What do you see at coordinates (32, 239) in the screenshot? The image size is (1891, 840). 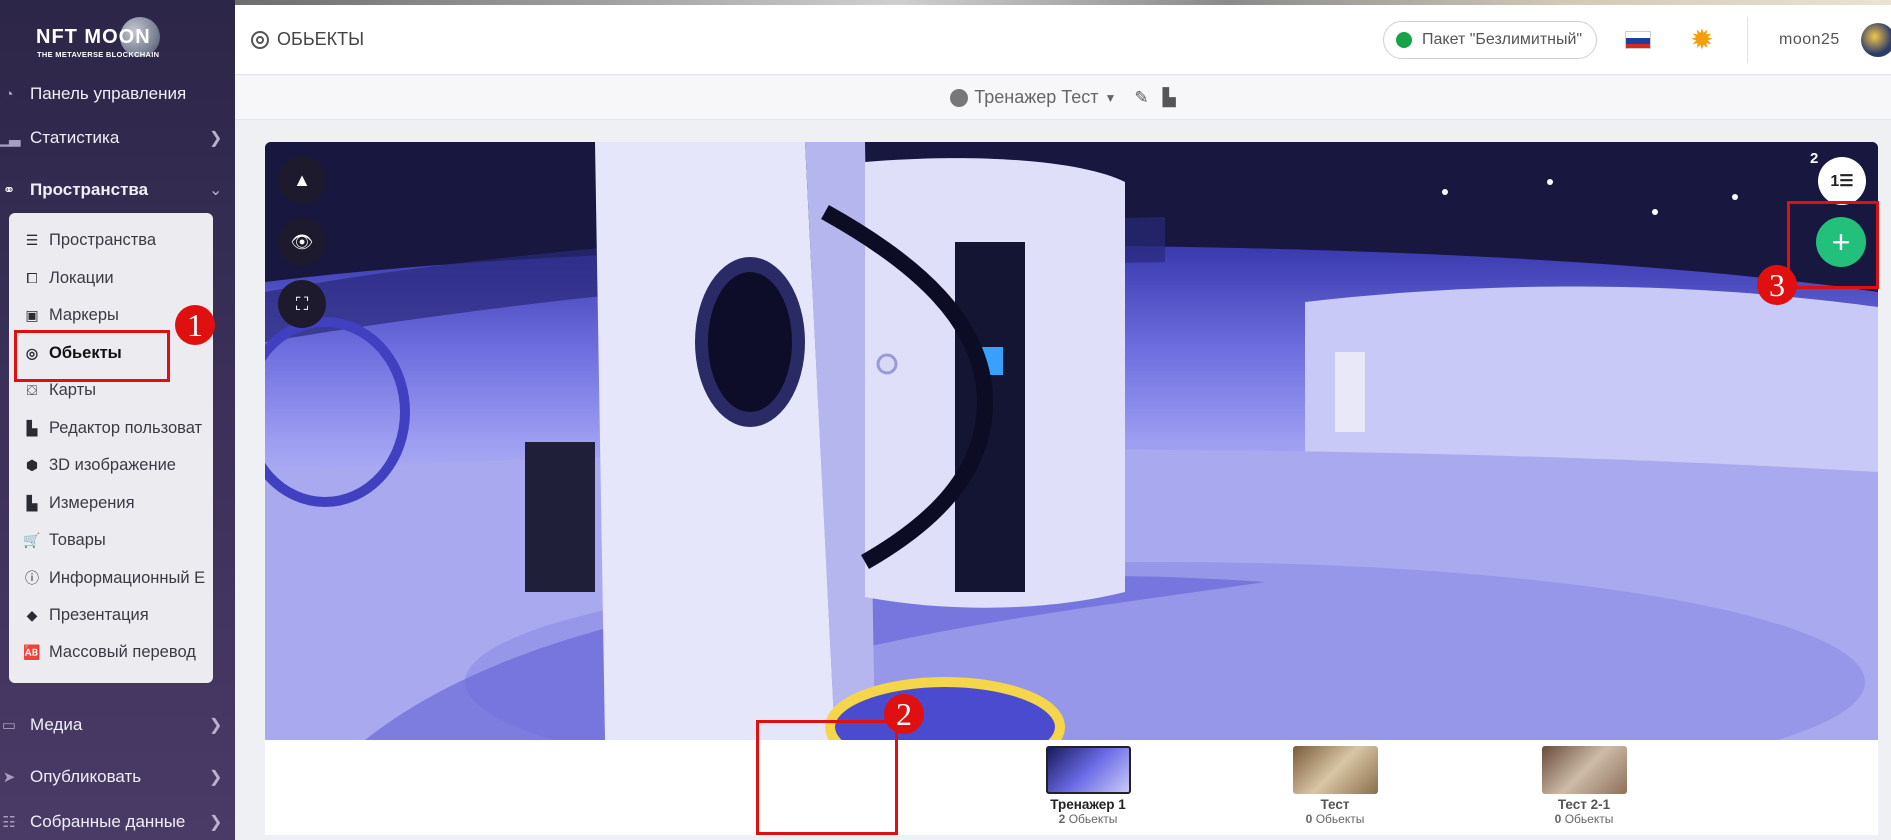 I see `list-icon: ☰` at bounding box center [32, 239].